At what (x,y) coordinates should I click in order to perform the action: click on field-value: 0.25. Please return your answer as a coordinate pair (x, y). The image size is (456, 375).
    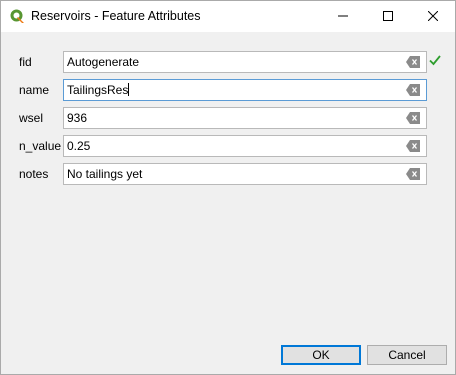
    Looking at the image, I should click on (79, 146).